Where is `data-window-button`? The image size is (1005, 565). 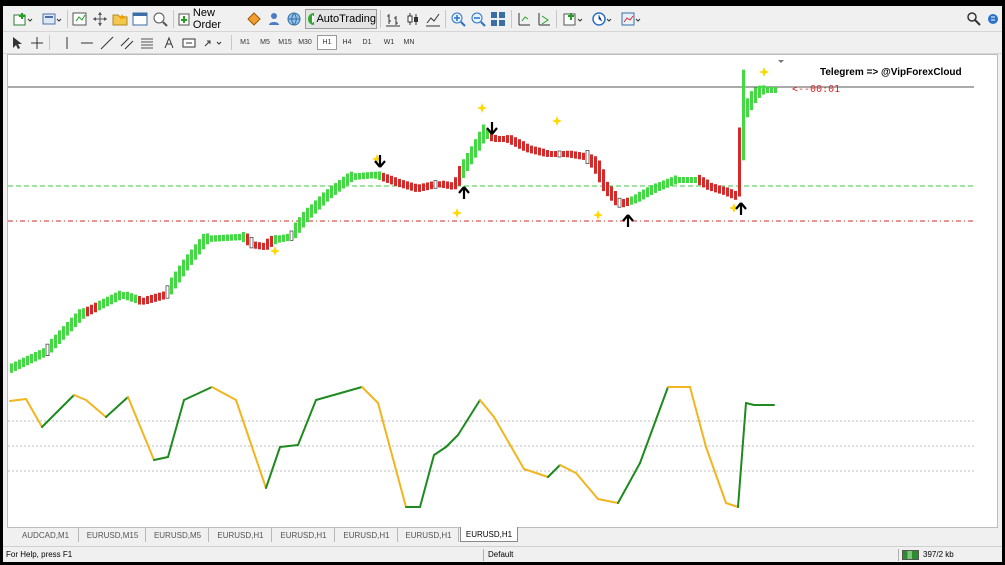
data-window-button is located at coordinates (100, 19).